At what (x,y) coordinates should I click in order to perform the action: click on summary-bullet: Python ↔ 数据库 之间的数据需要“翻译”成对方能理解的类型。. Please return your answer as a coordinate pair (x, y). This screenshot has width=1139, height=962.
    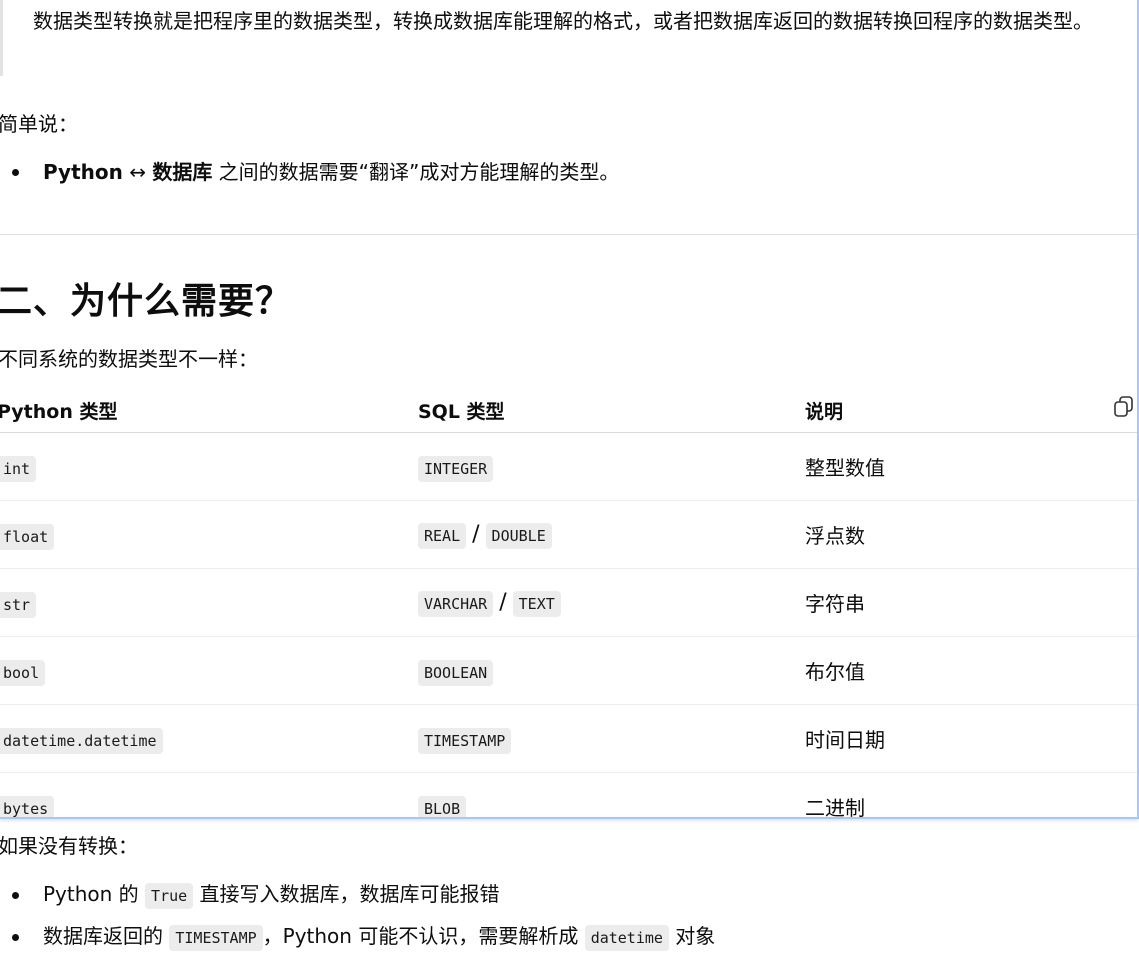
    Looking at the image, I should click on (315, 172).